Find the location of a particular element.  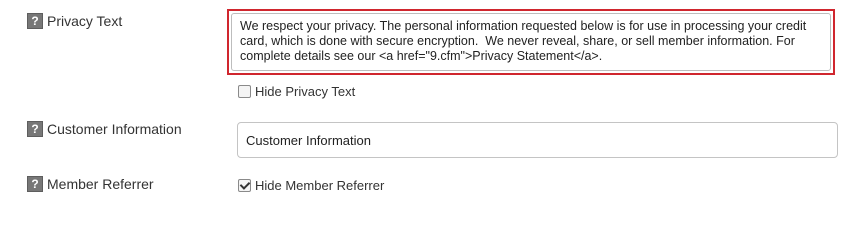

hide-privacy-text-checkbox is located at coordinates (244, 91).